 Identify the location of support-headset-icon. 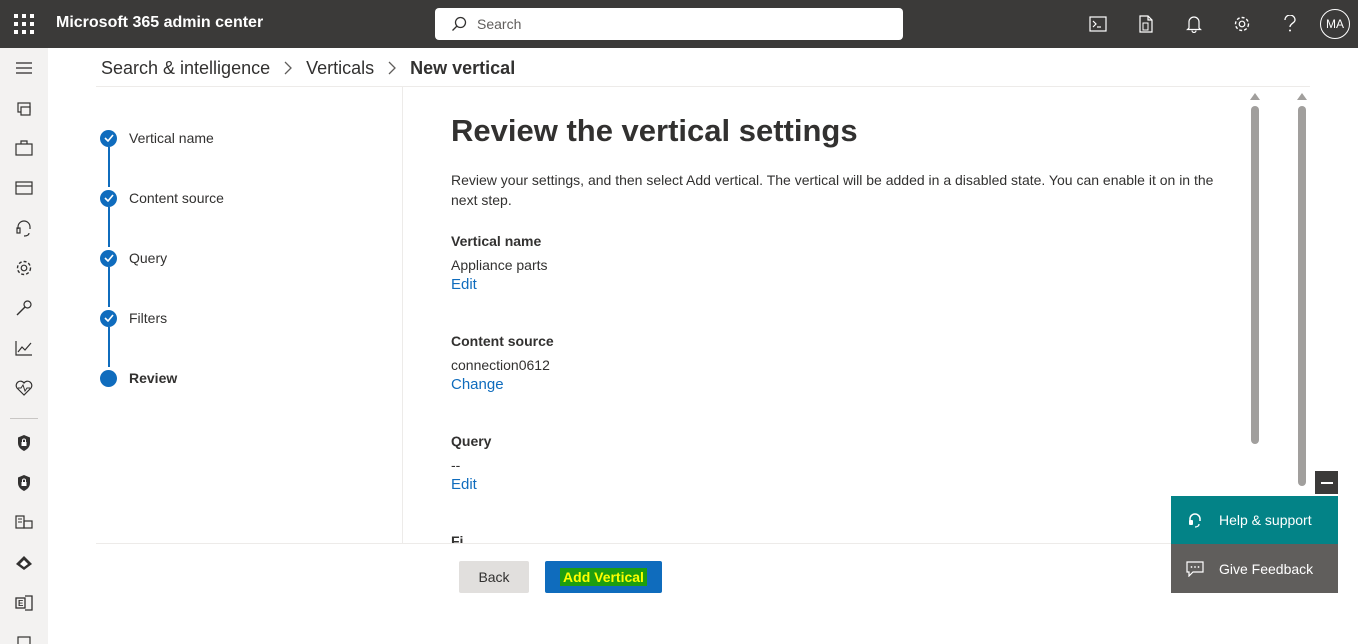
(24, 228).